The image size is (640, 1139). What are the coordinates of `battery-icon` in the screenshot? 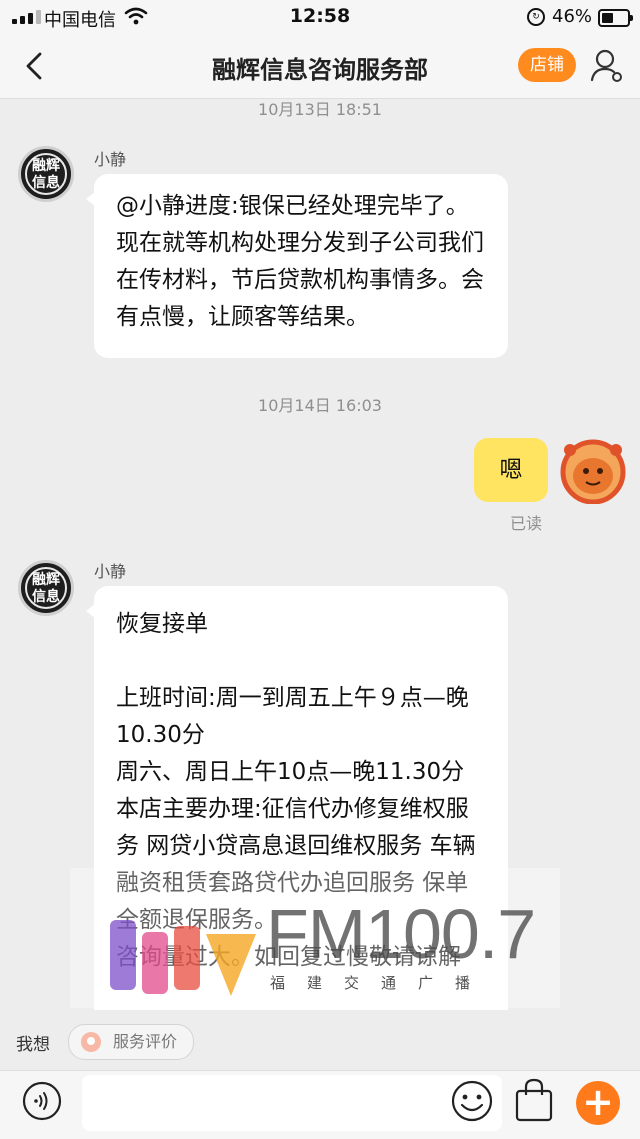 It's located at (615, 18).